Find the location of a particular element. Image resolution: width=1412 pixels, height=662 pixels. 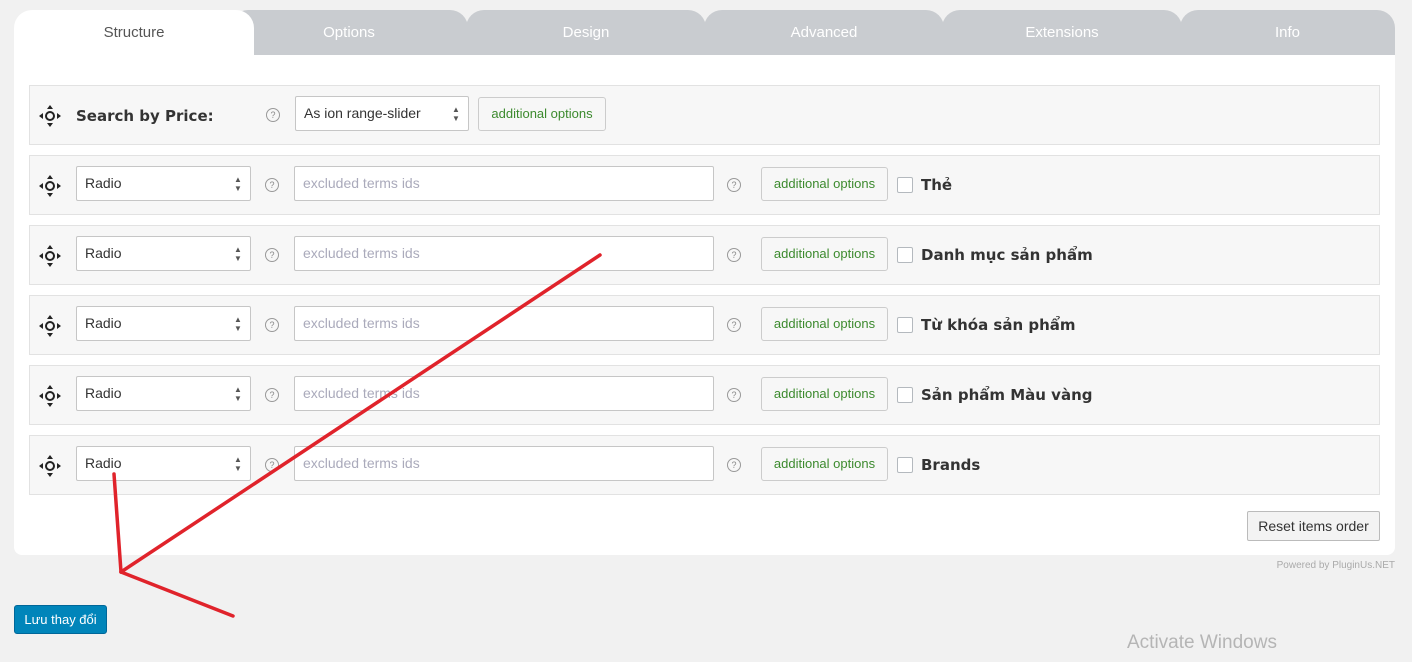

taxonomy-label: Sản phẩm Màu vàng is located at coordinates (1007, 395).